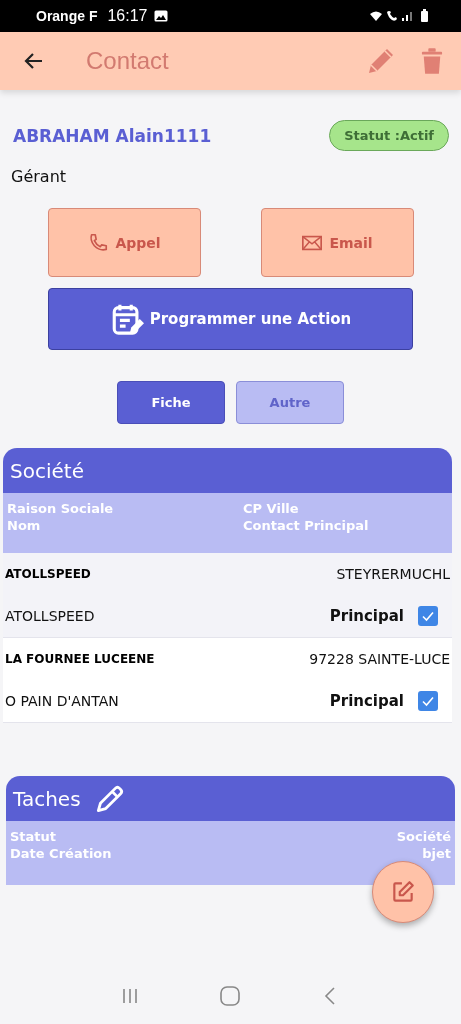 Image resolution: width=461 pixels, height=1024 pixels. I want to click on carrier-name: Orange F, so click(67, 16).